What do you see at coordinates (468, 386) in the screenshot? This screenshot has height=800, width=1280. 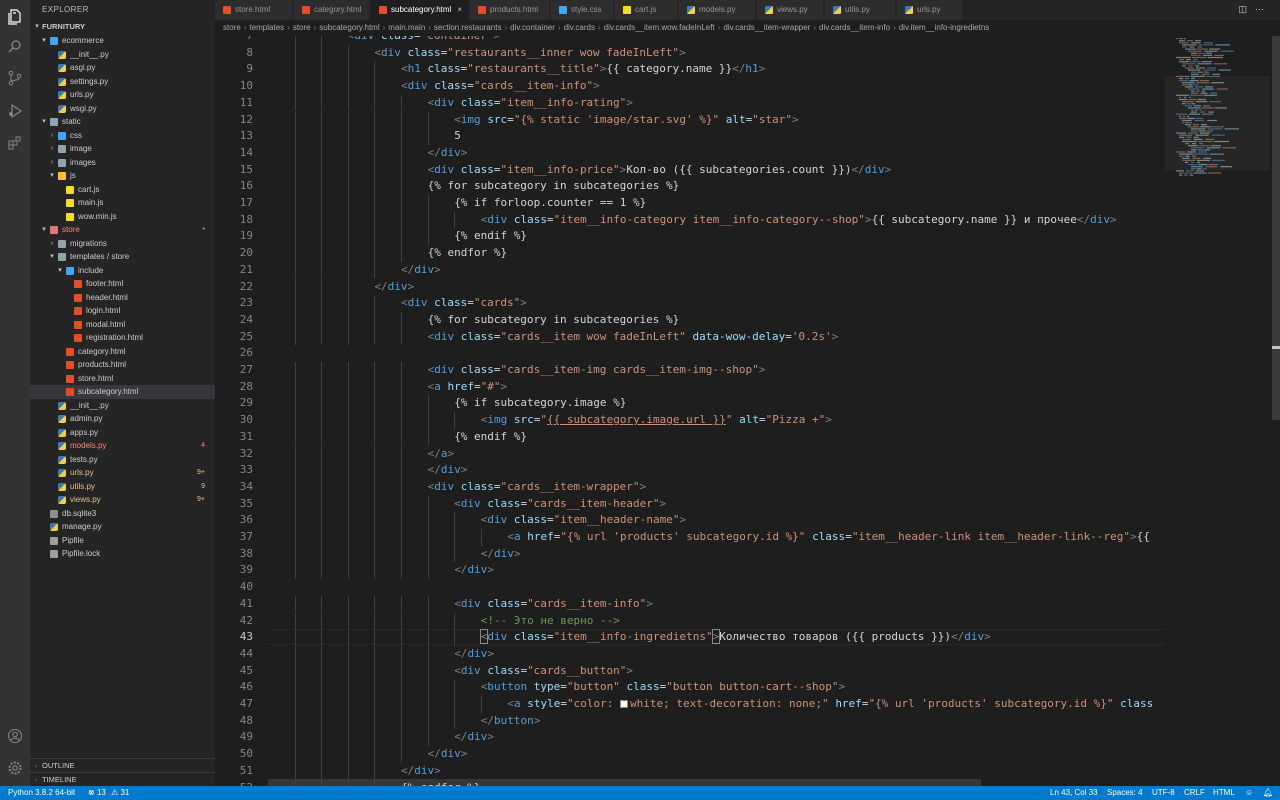 I see `code-line: <a href="#">` at bounding box center [468, 386].